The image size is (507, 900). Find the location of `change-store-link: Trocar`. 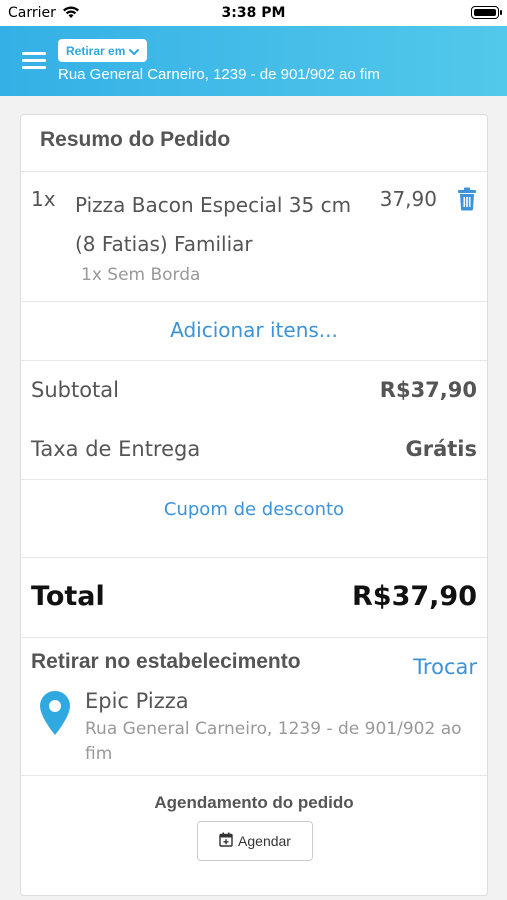

change-store-link: Trocar is located at coordinates (445, 667).